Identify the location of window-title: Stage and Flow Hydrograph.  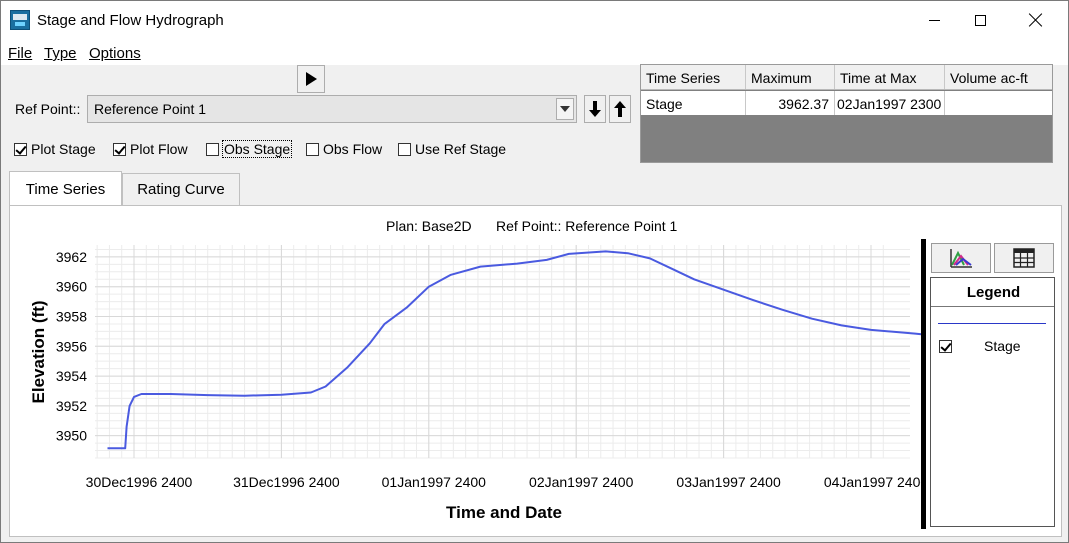
(130, 20).